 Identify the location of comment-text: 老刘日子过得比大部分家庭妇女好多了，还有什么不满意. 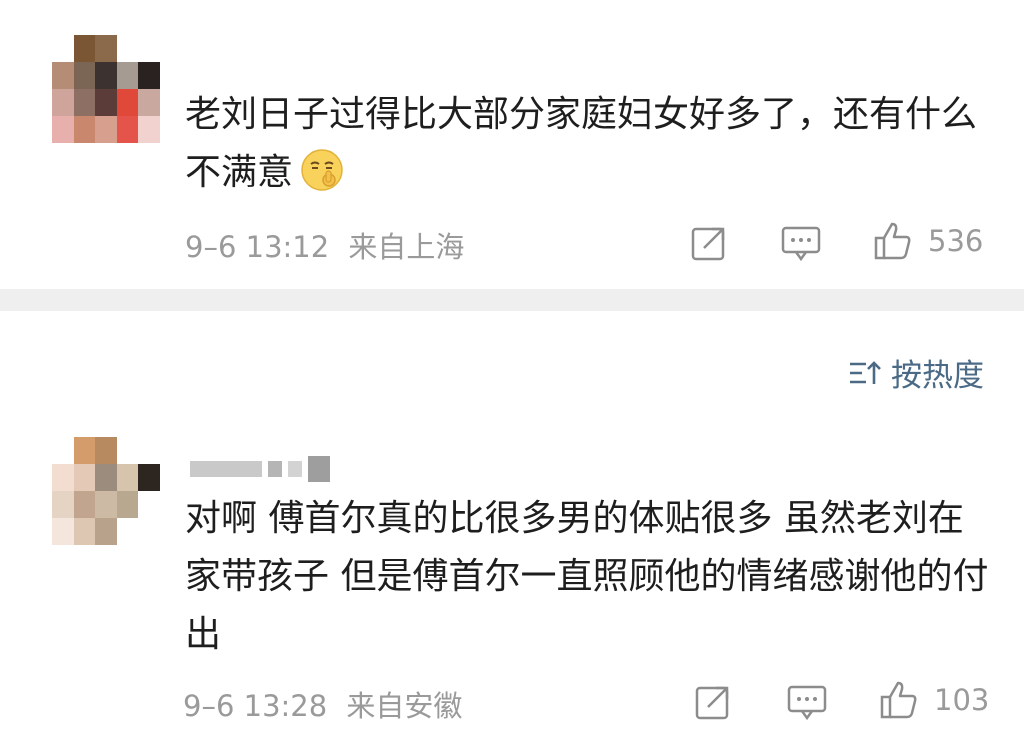
(581, 143).